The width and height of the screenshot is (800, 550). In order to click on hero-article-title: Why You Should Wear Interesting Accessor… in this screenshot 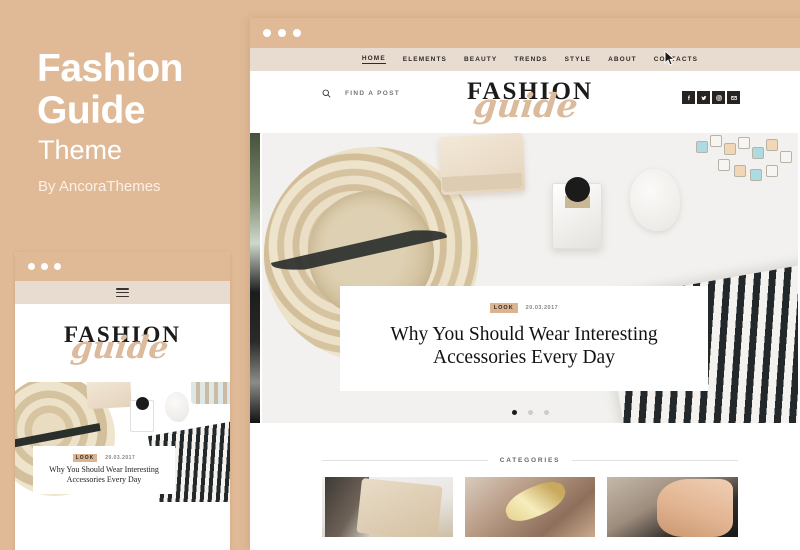, I will do `click(524, 346)`.